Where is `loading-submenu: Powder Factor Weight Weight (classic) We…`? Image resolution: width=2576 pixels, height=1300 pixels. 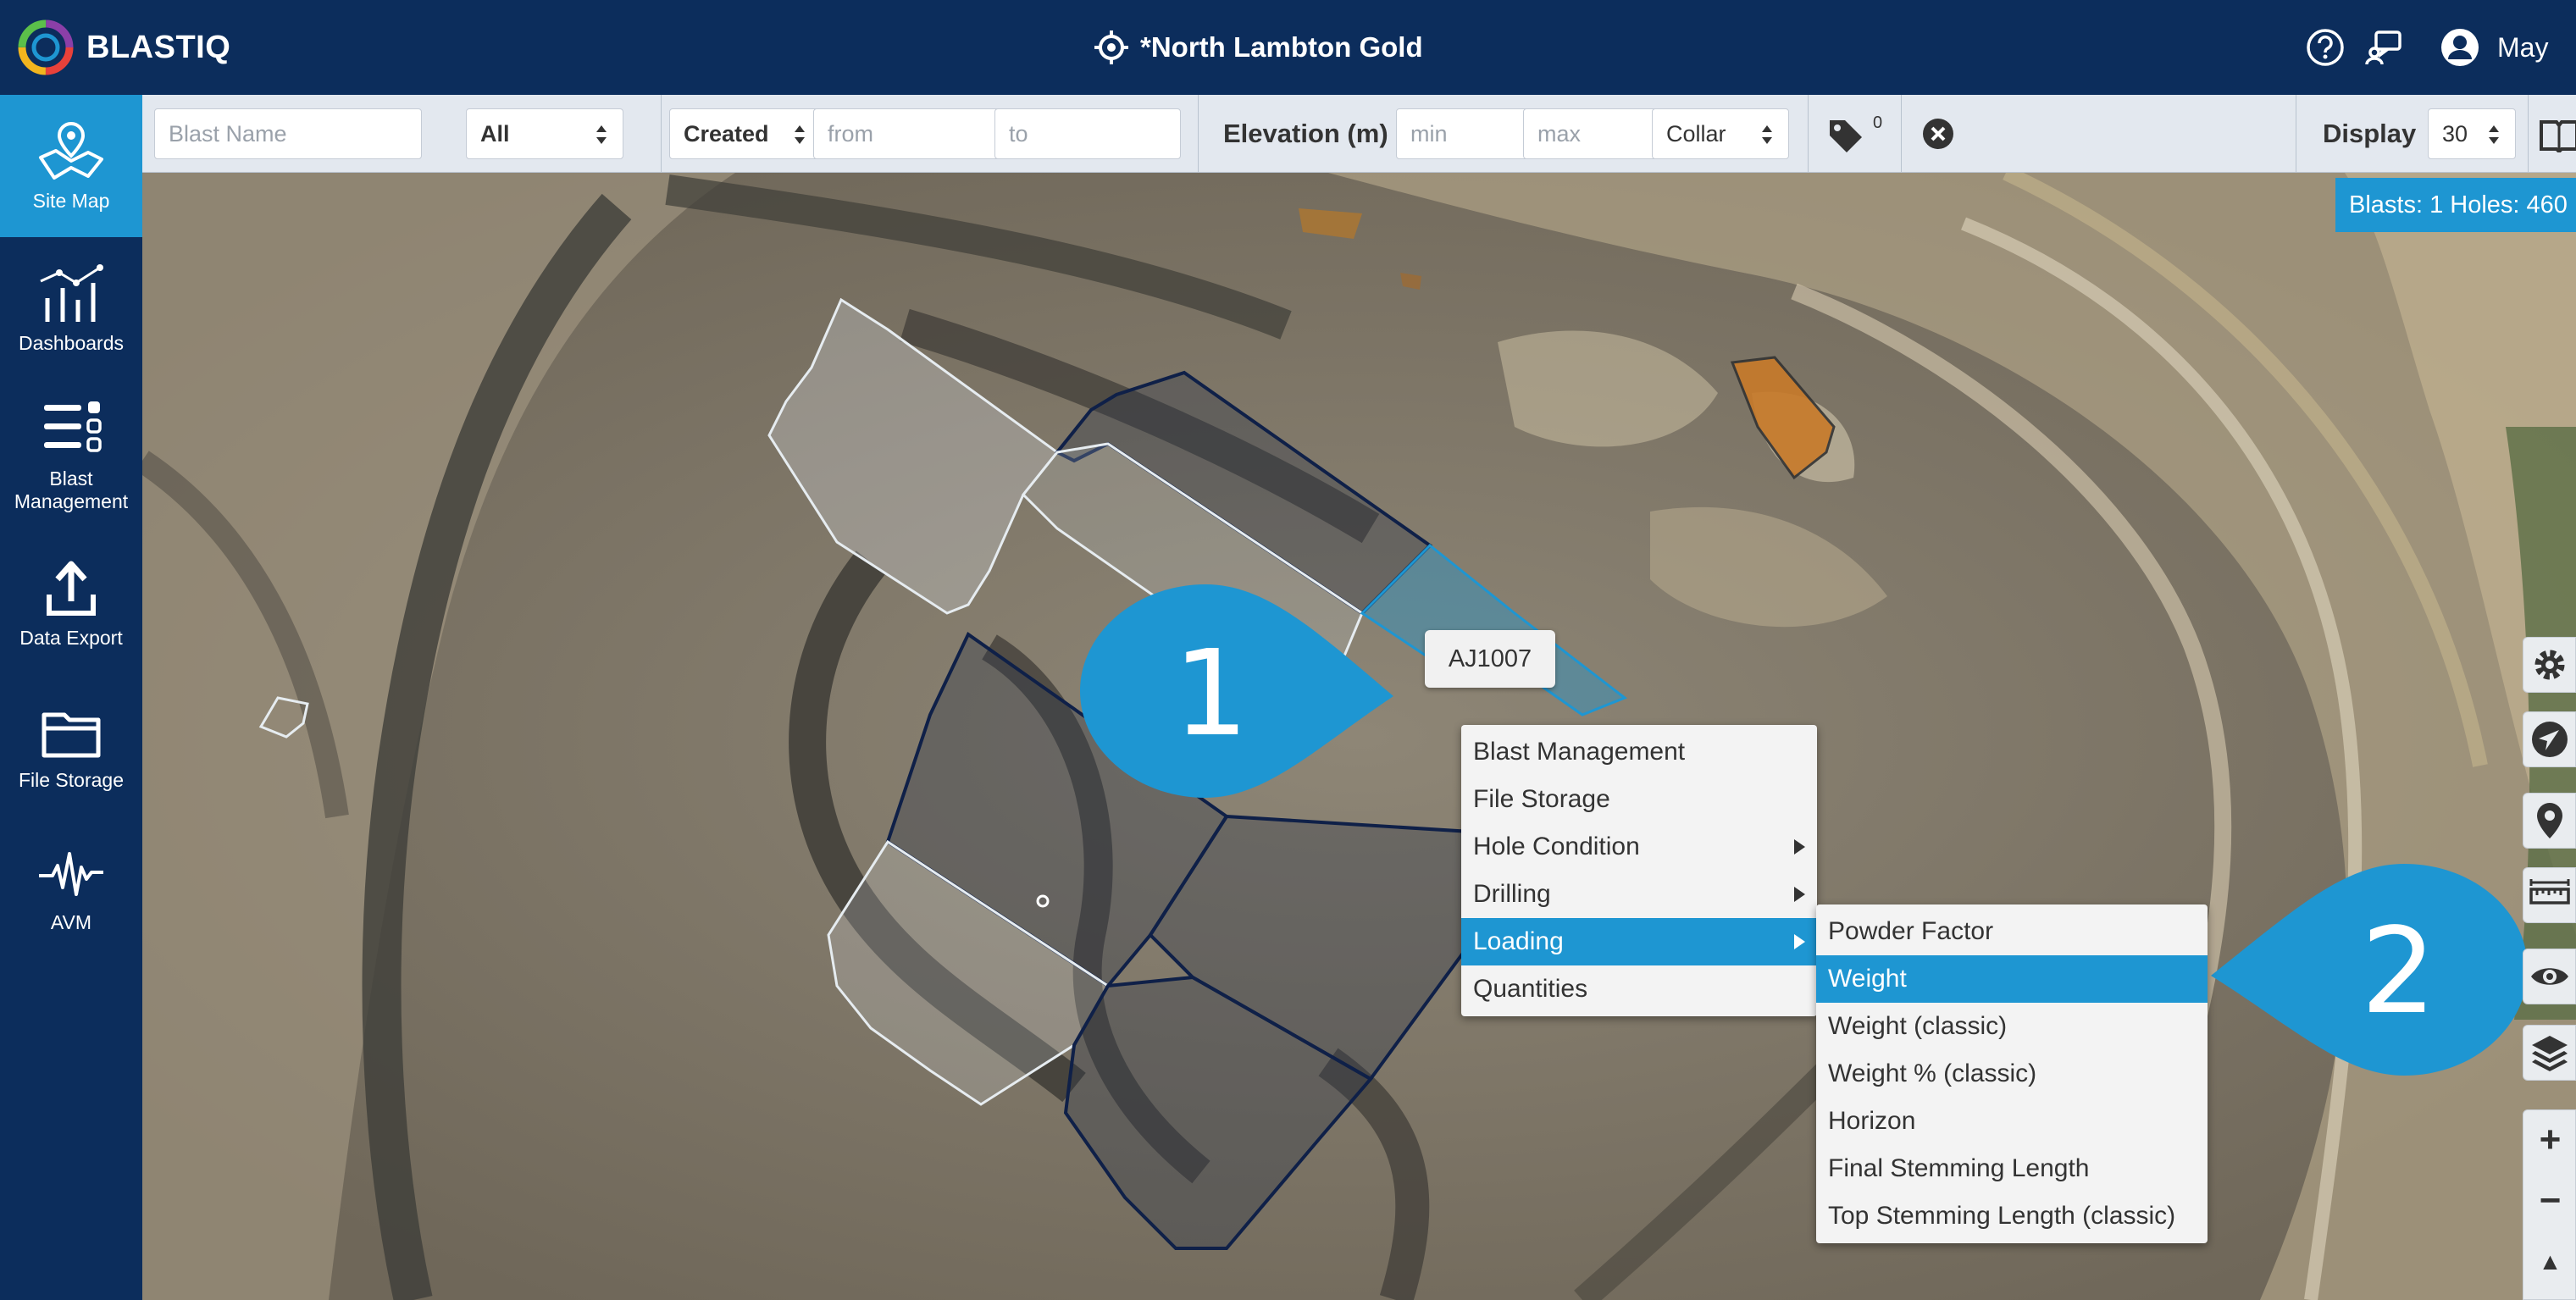 loading-submenu: Powder Factor Weight Weight (classic) We… is located at coordinates (2012, 1074).